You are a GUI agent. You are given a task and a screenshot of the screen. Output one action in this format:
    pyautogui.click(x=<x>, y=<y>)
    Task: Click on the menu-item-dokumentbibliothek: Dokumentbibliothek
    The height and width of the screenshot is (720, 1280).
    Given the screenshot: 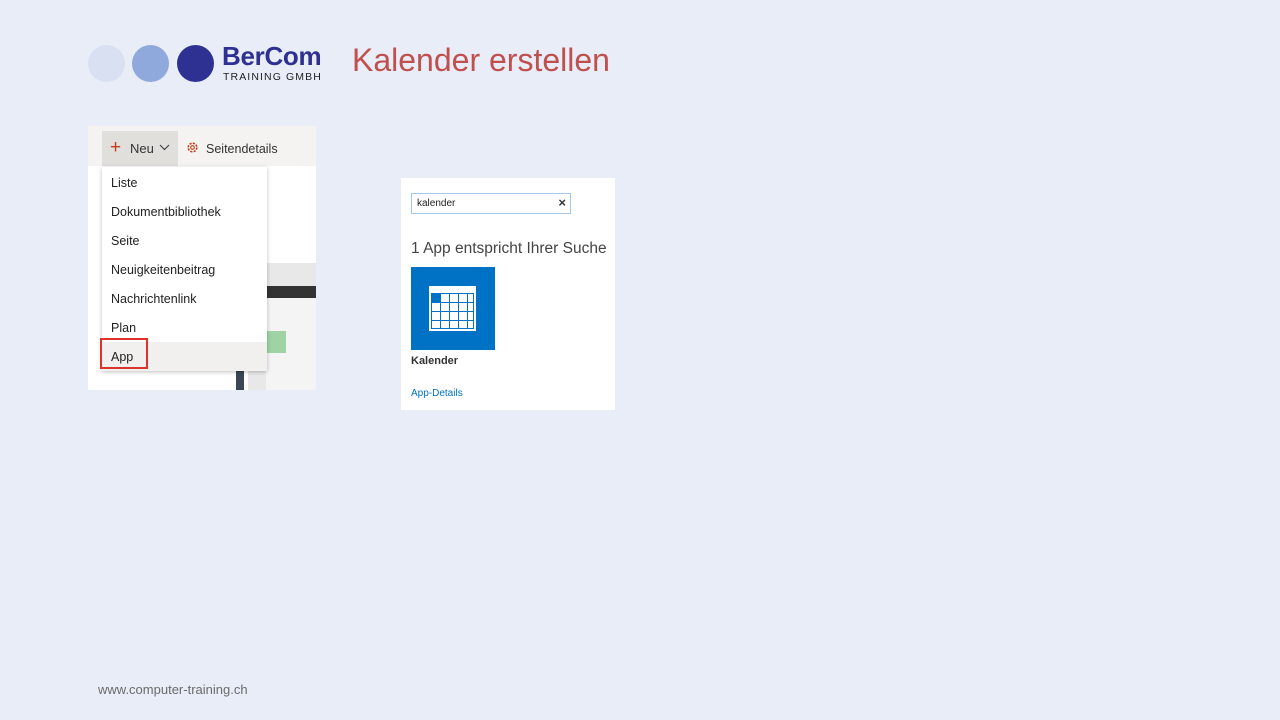 What is the action you would take?
    pyautogui.click(x=166, y=212)
    